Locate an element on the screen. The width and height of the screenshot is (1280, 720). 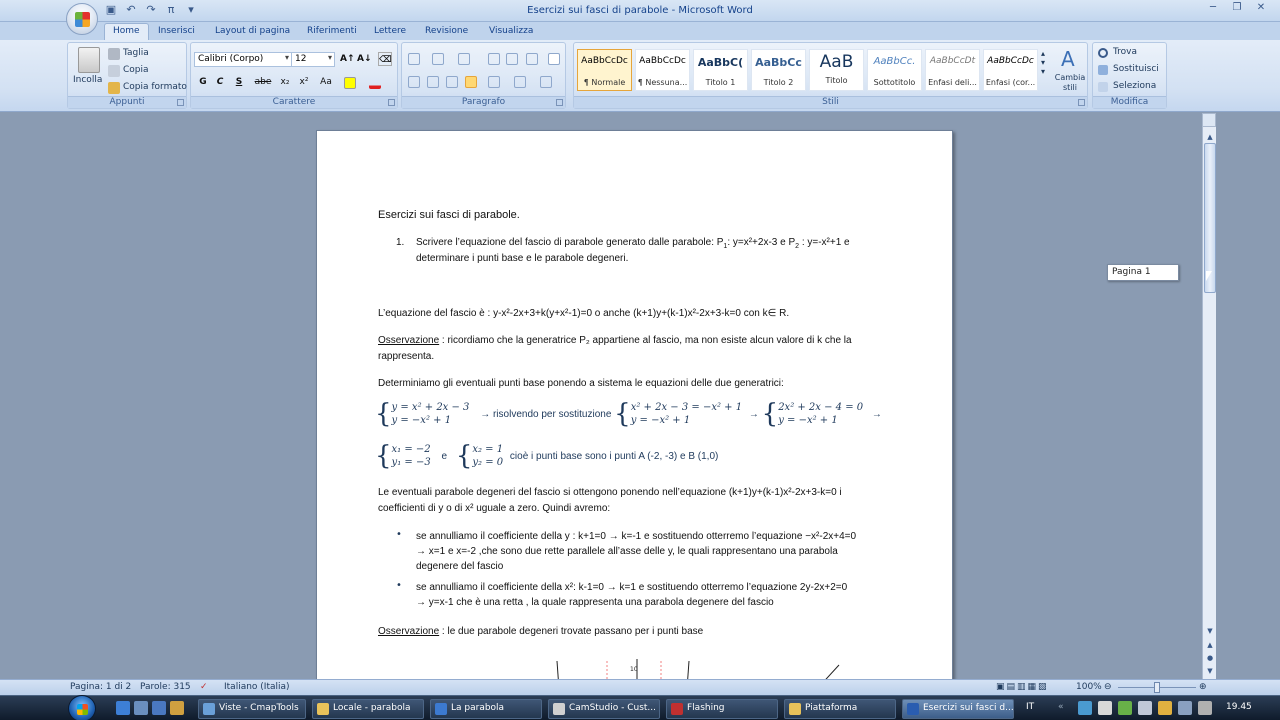
status-words: Parole: 315 is located at coordinates (165, 687).